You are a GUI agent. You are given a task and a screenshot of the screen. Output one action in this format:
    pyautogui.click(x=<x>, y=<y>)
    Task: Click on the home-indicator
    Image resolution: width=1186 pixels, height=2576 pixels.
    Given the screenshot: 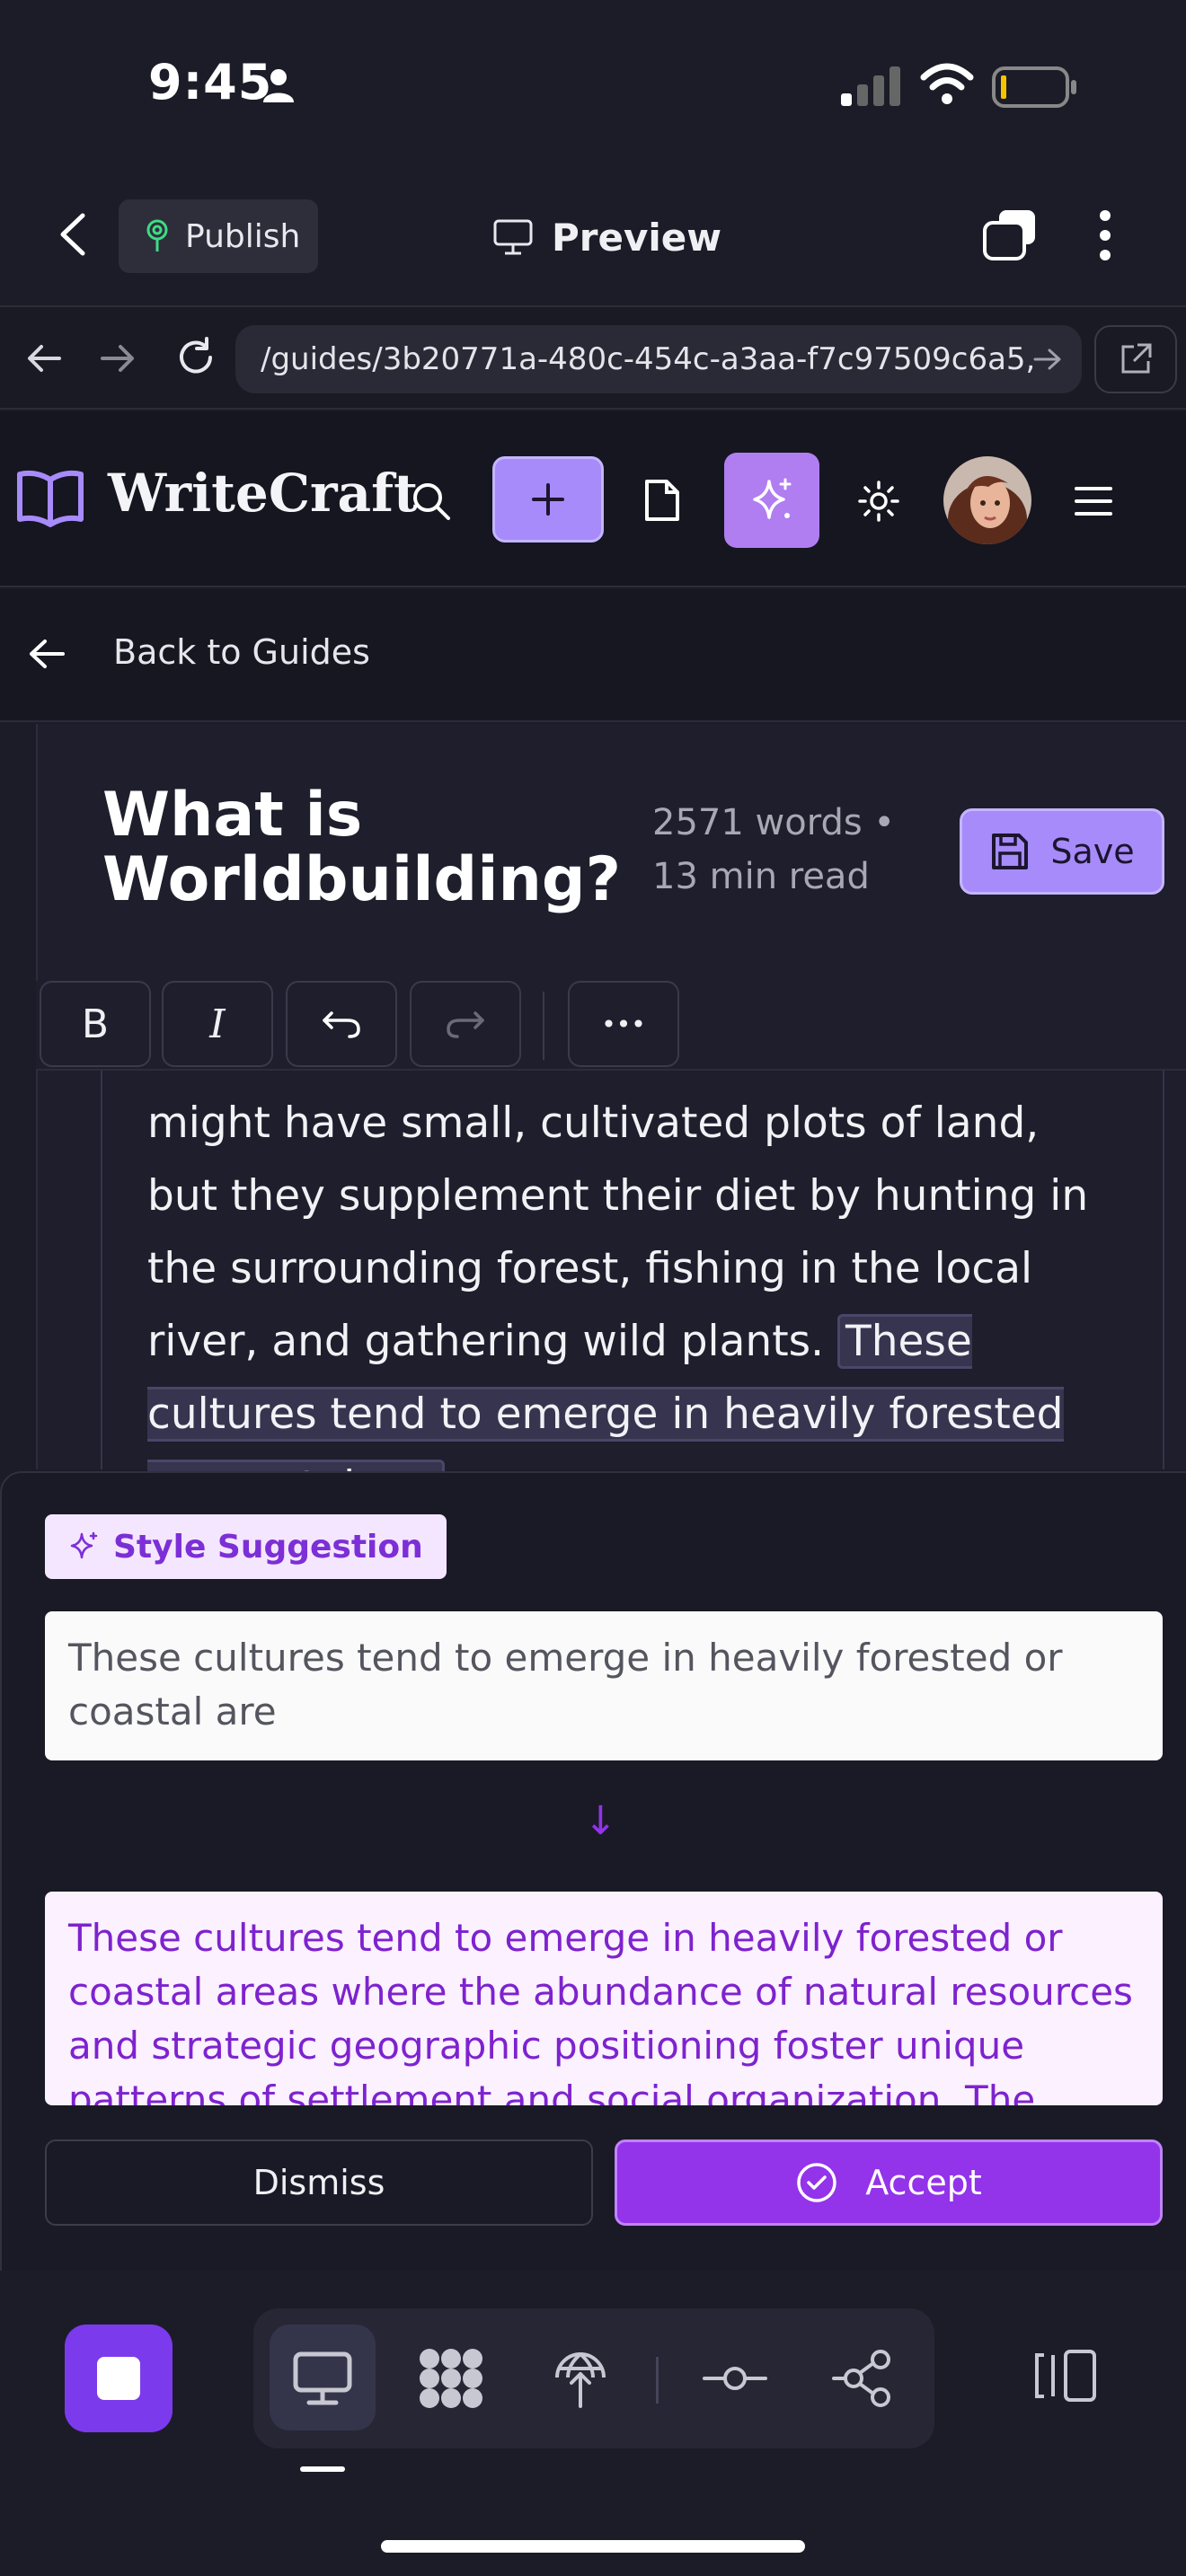 What is the action you would take?
    pyautogui.click(x=593, y=2546)
    